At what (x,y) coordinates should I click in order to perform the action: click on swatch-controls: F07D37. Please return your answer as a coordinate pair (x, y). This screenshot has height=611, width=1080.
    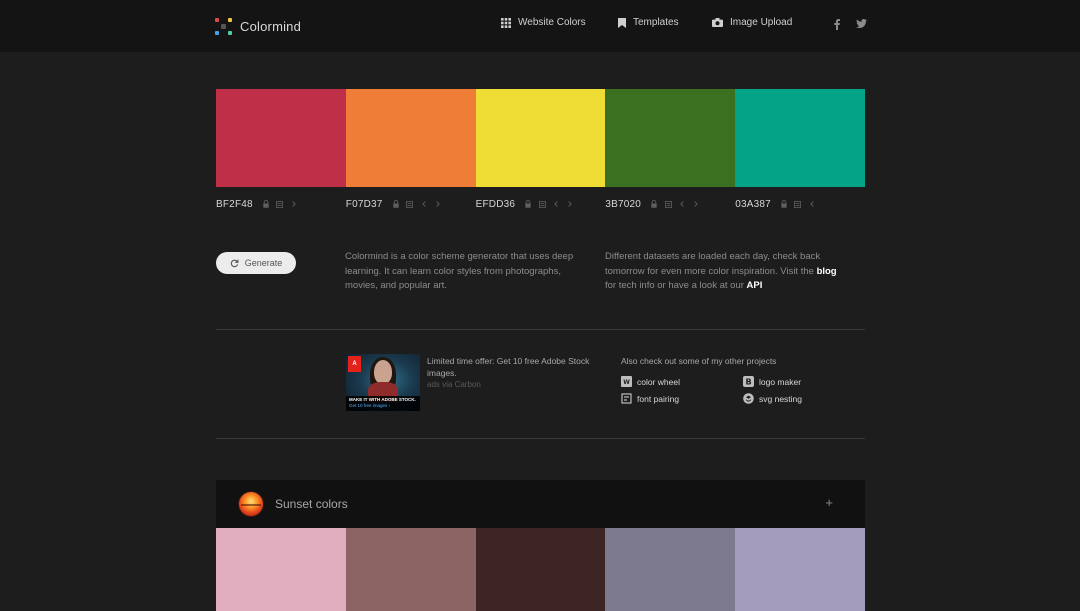
    Looking at the image, I should click on (411, 204).